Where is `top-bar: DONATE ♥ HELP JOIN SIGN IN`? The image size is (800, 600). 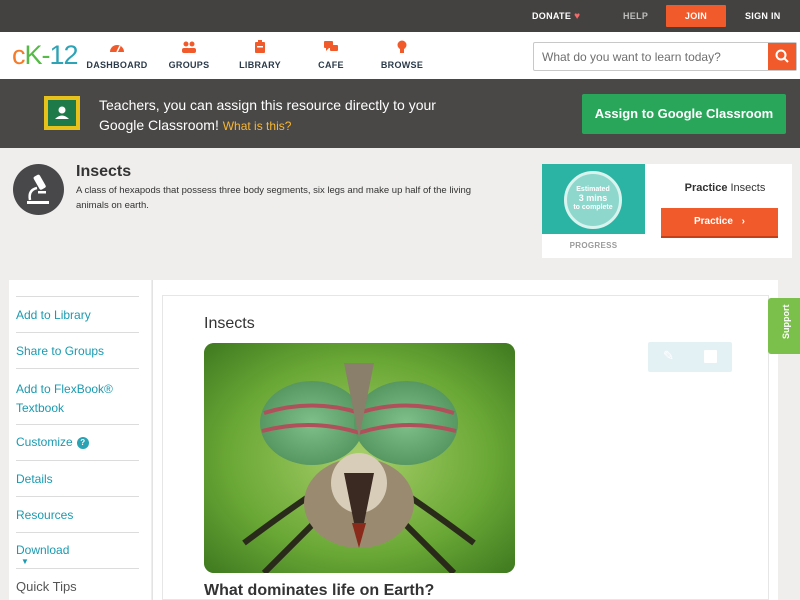
top-bar: DONATE ♥ HELP JOIN SIGN IN is located at coordinates (400, 16).